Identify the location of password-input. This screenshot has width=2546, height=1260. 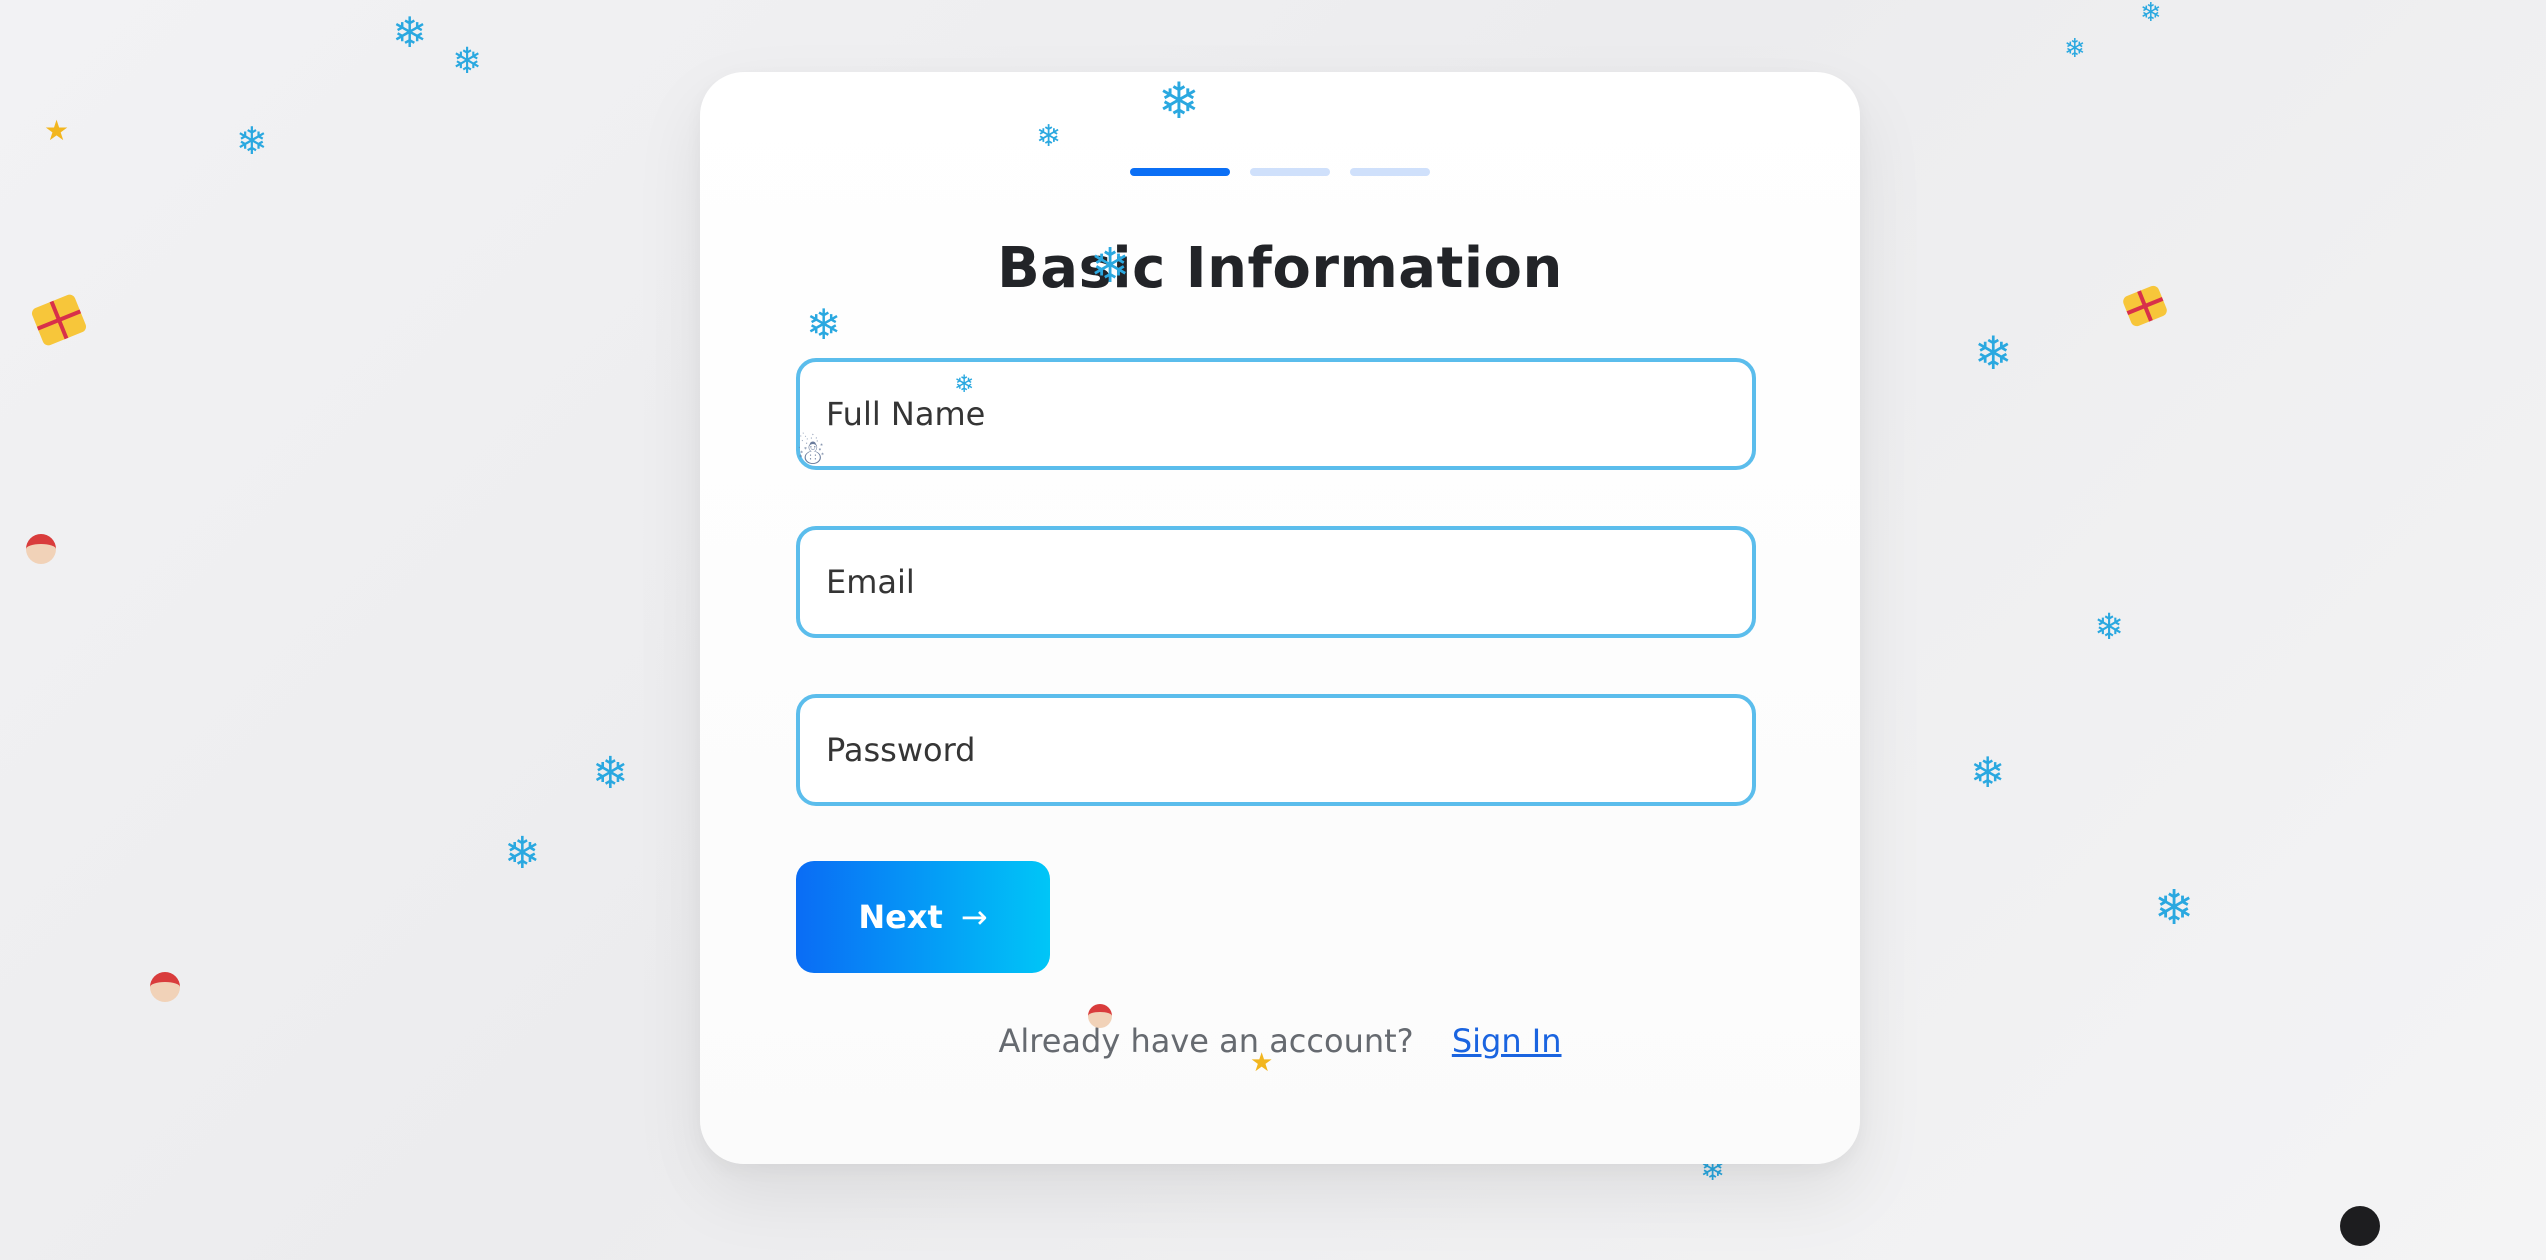
(1288, 750).